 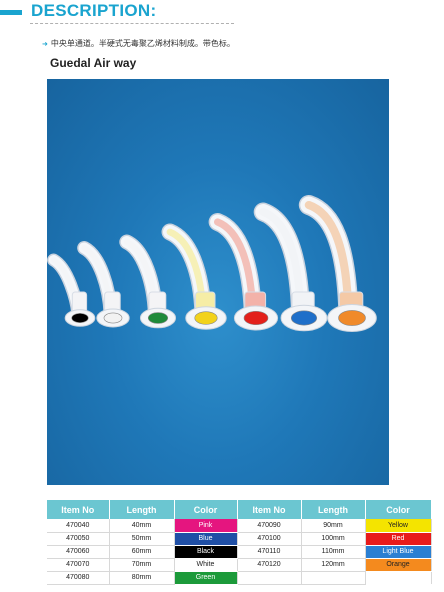 I want to click on cell-color: Light Blue, so click(x=398, y=552).